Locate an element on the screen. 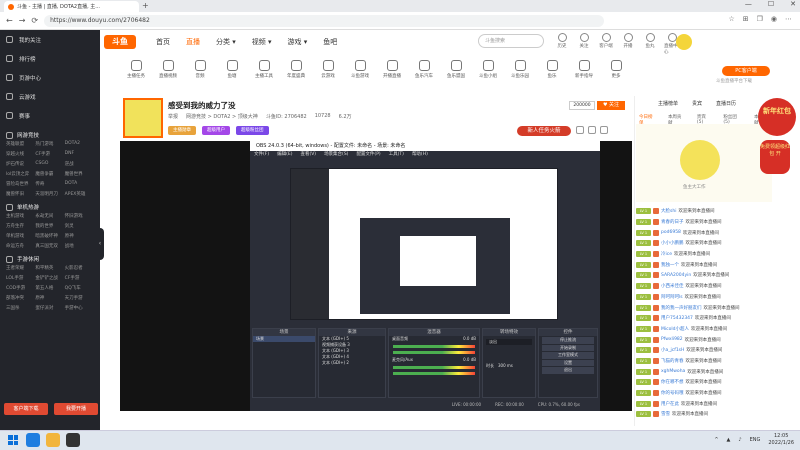  chat-username: SARA2004yin is located at coordinates (676, 275).